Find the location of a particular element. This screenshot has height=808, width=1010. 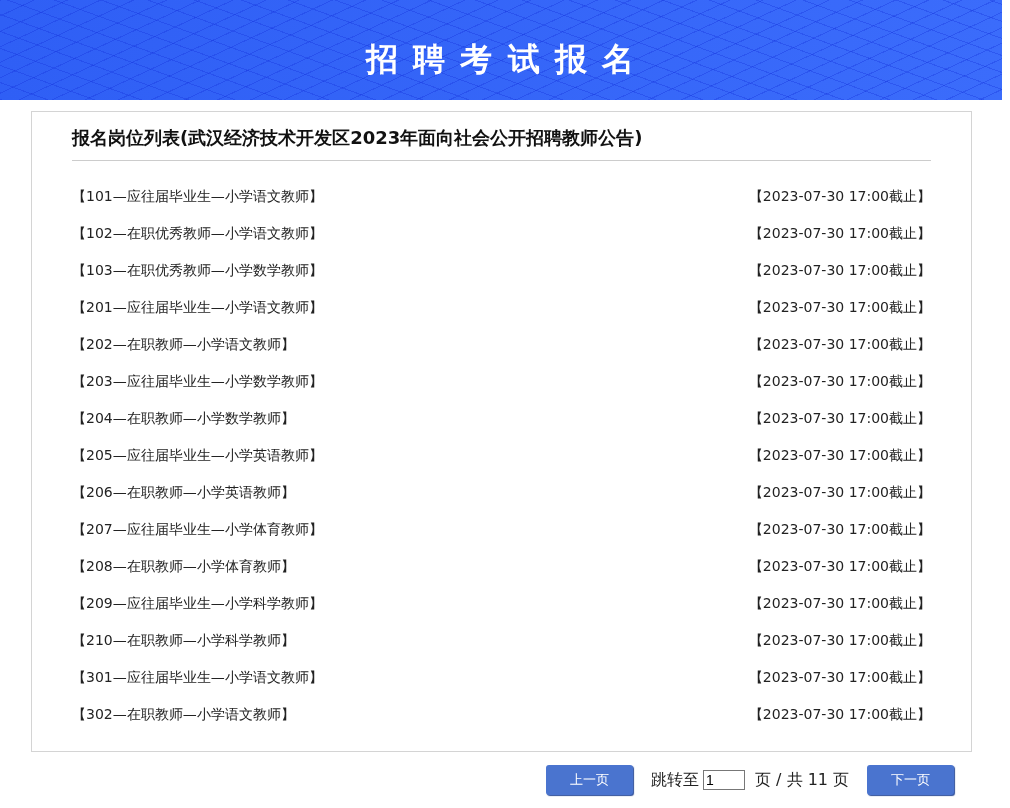

position-link: 【206—在职教师—小学英语教师】 is located at coordinates (183, 492).